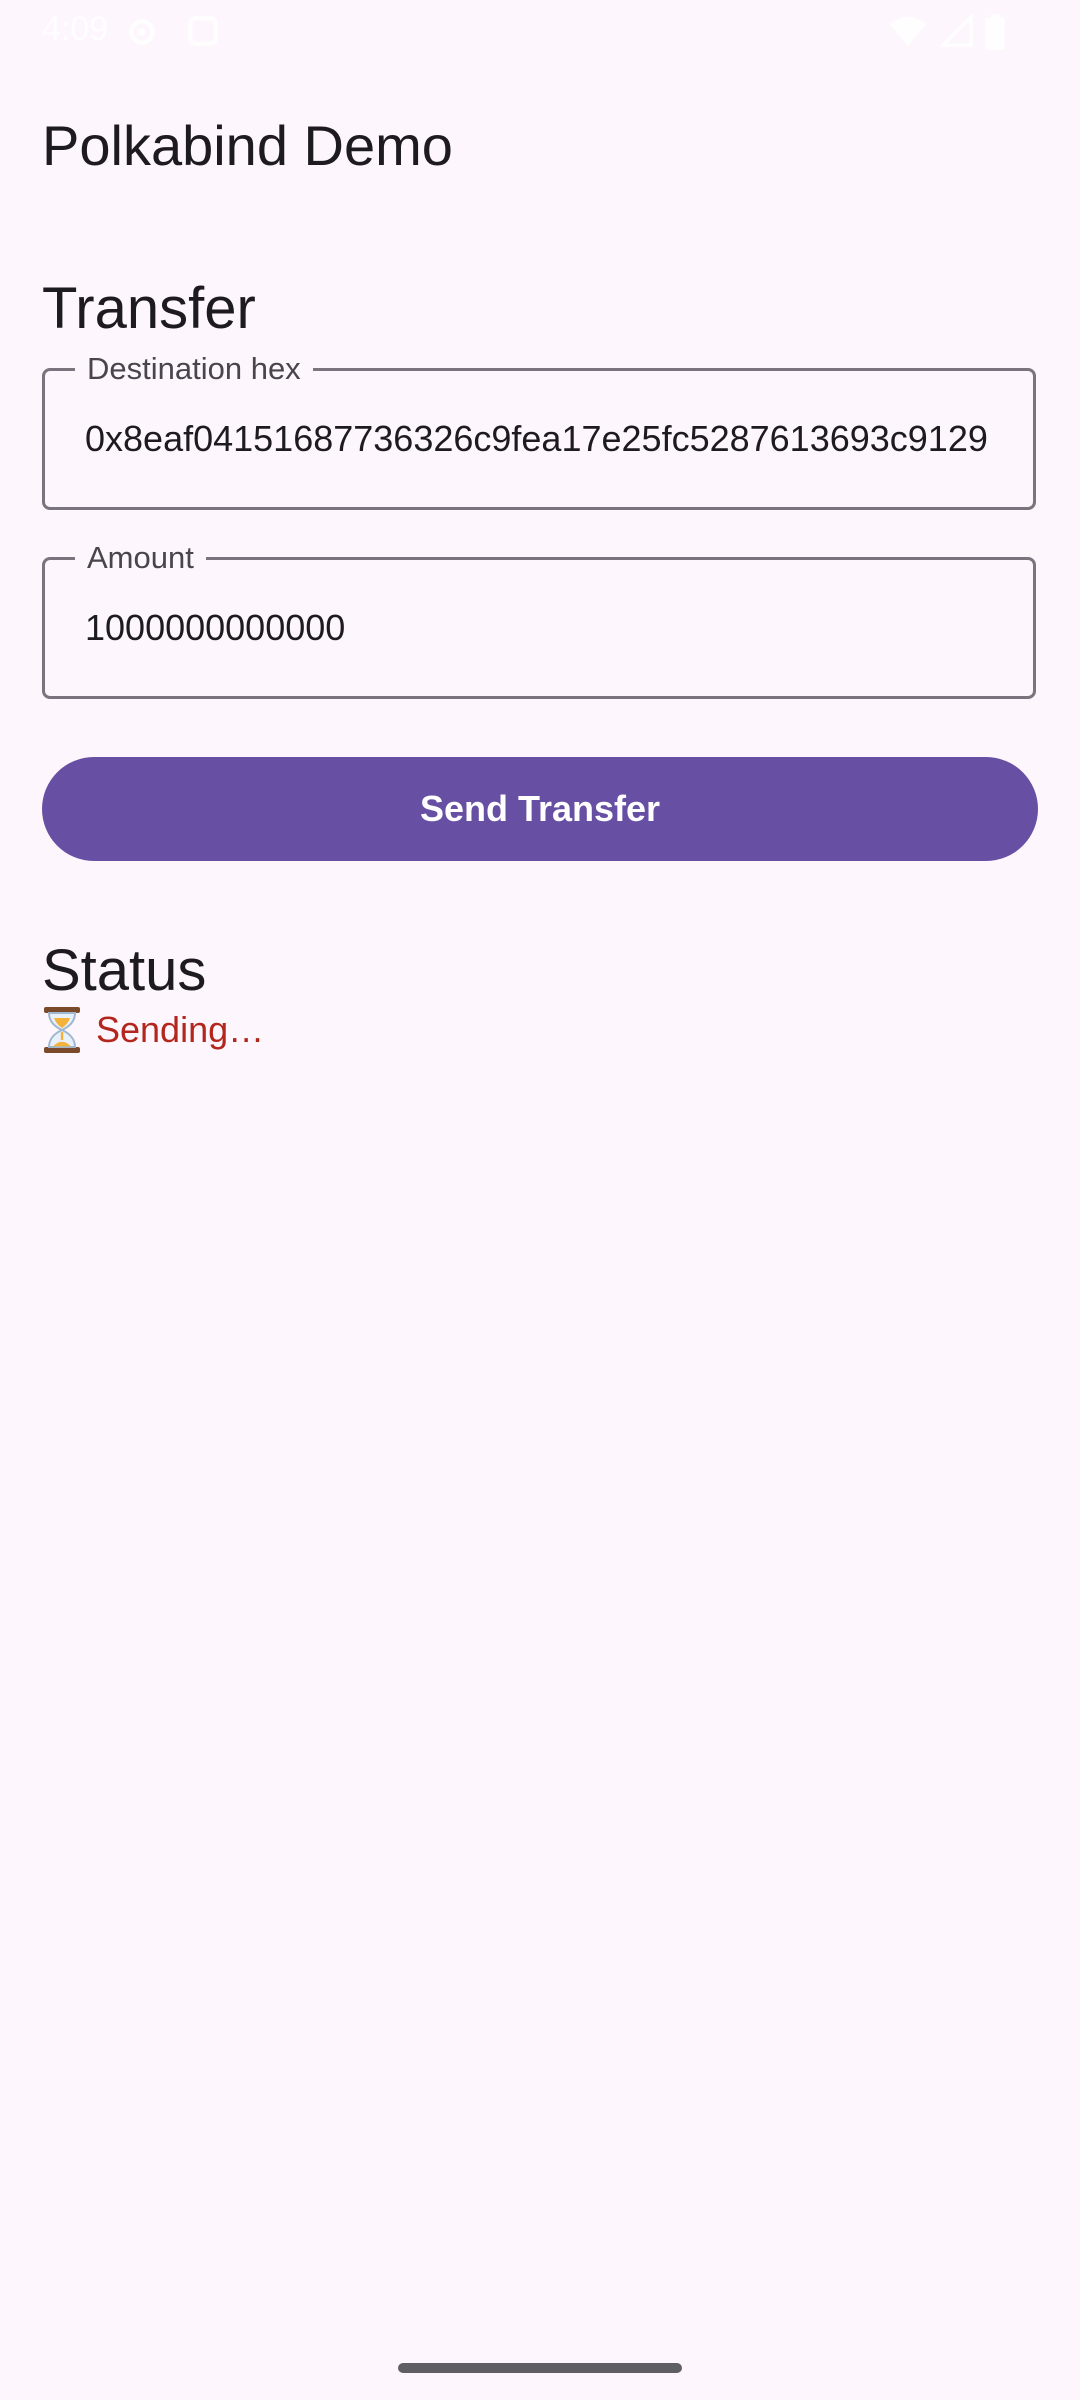 The height and width of the screenshot is (2400, 1080). I want to click on send-transfer-button: Send Transfer, so click(540, 809).